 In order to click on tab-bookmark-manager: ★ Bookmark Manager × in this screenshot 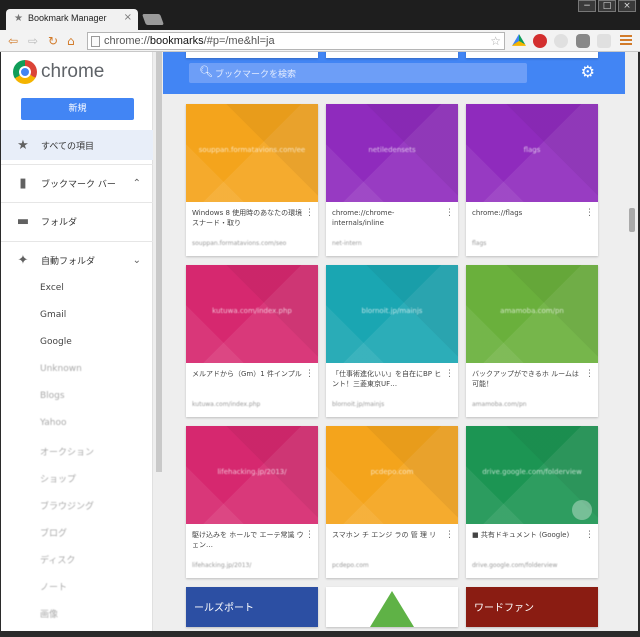, I will do `click(72, 19)`.